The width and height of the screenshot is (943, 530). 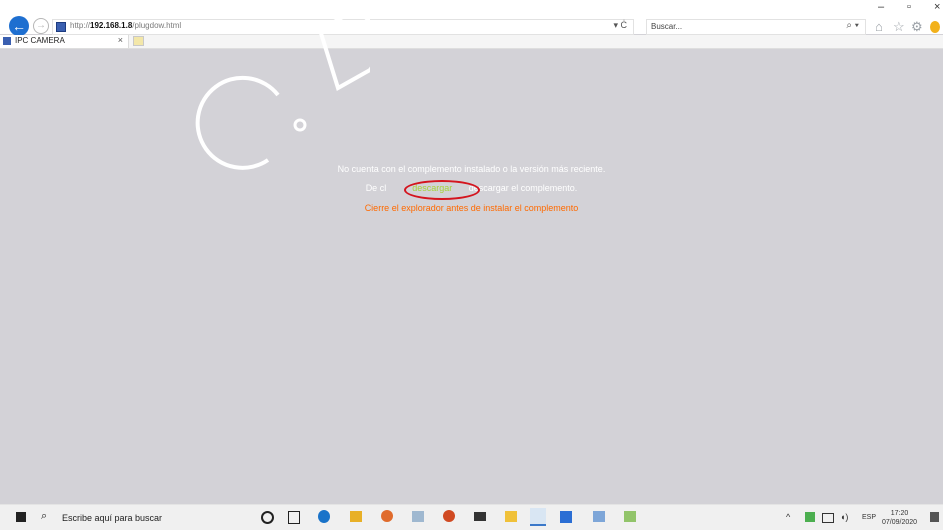 What do you see at coordinates (387, 516) in the screenshot?
I see `chrome-icon` at bounding box center [387, 516].